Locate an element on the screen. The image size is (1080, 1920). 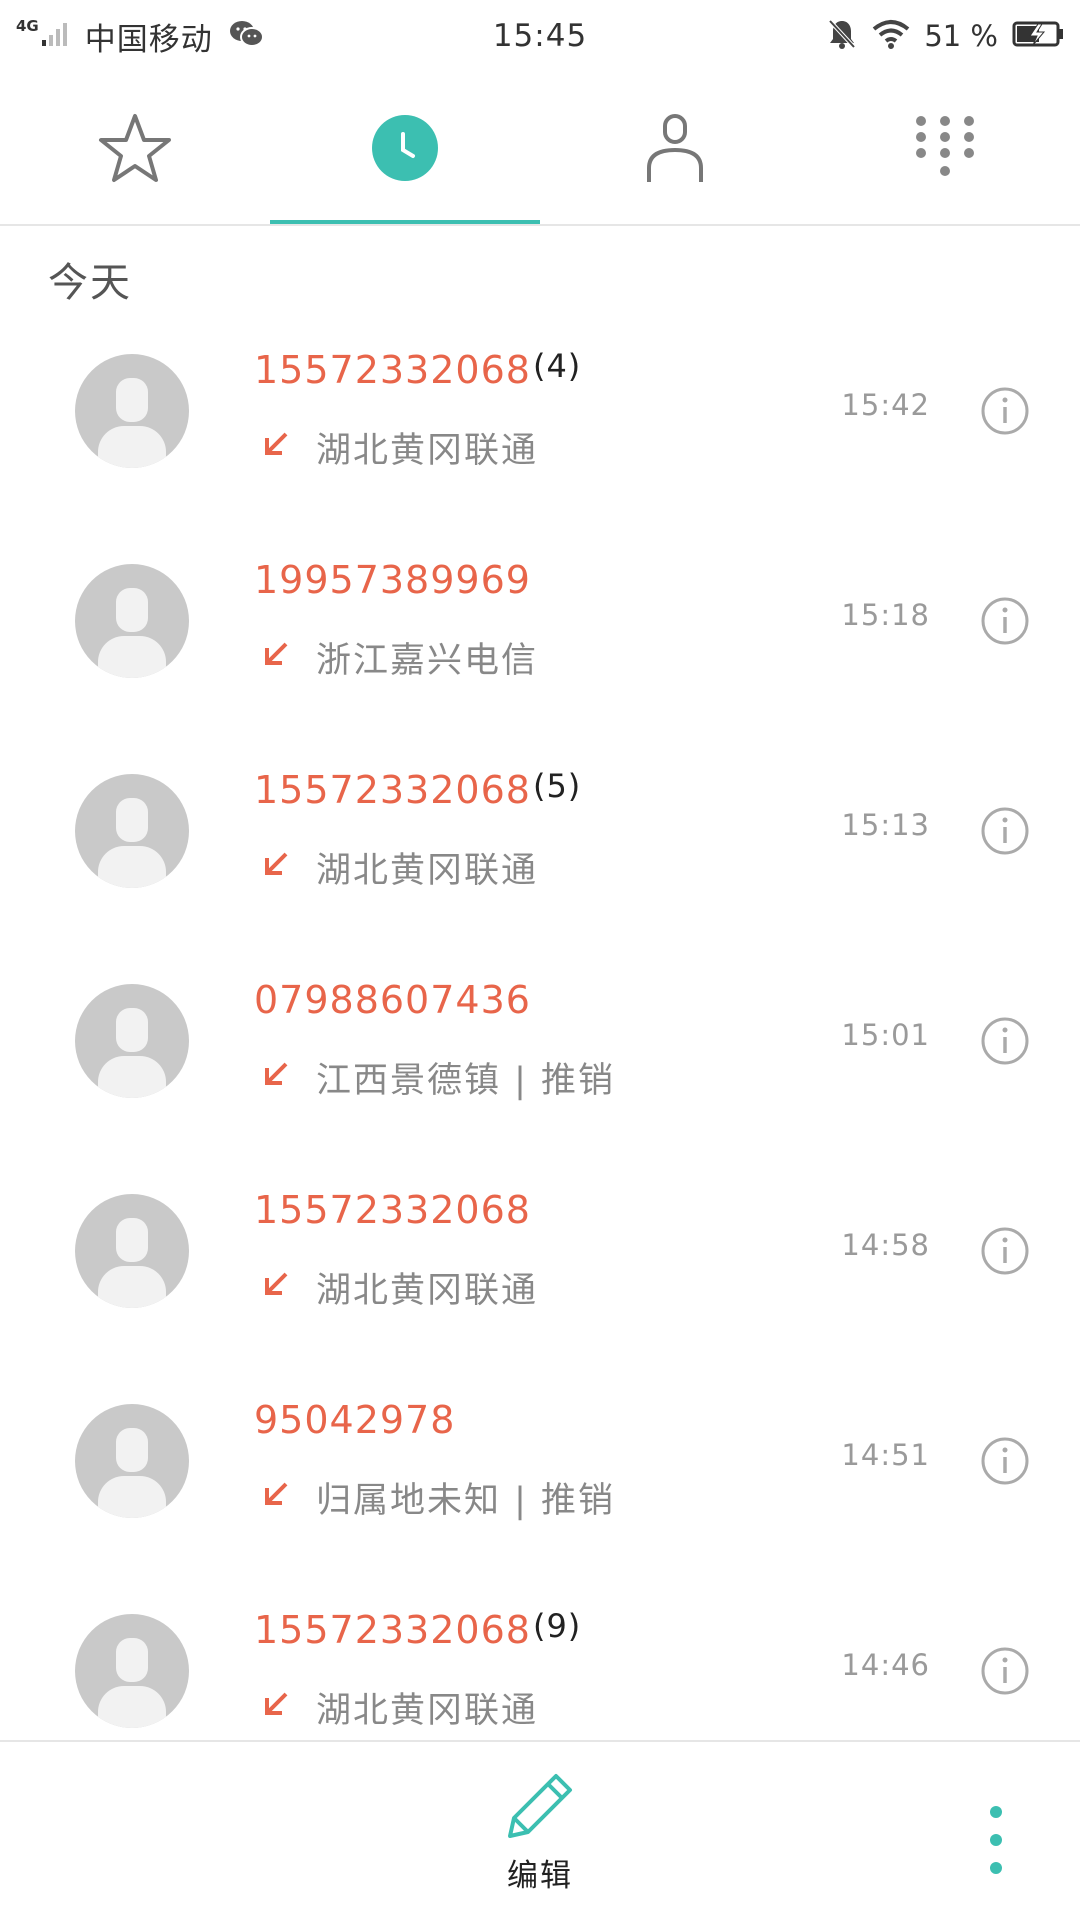
star-icon is located at coordinates (135, 150).